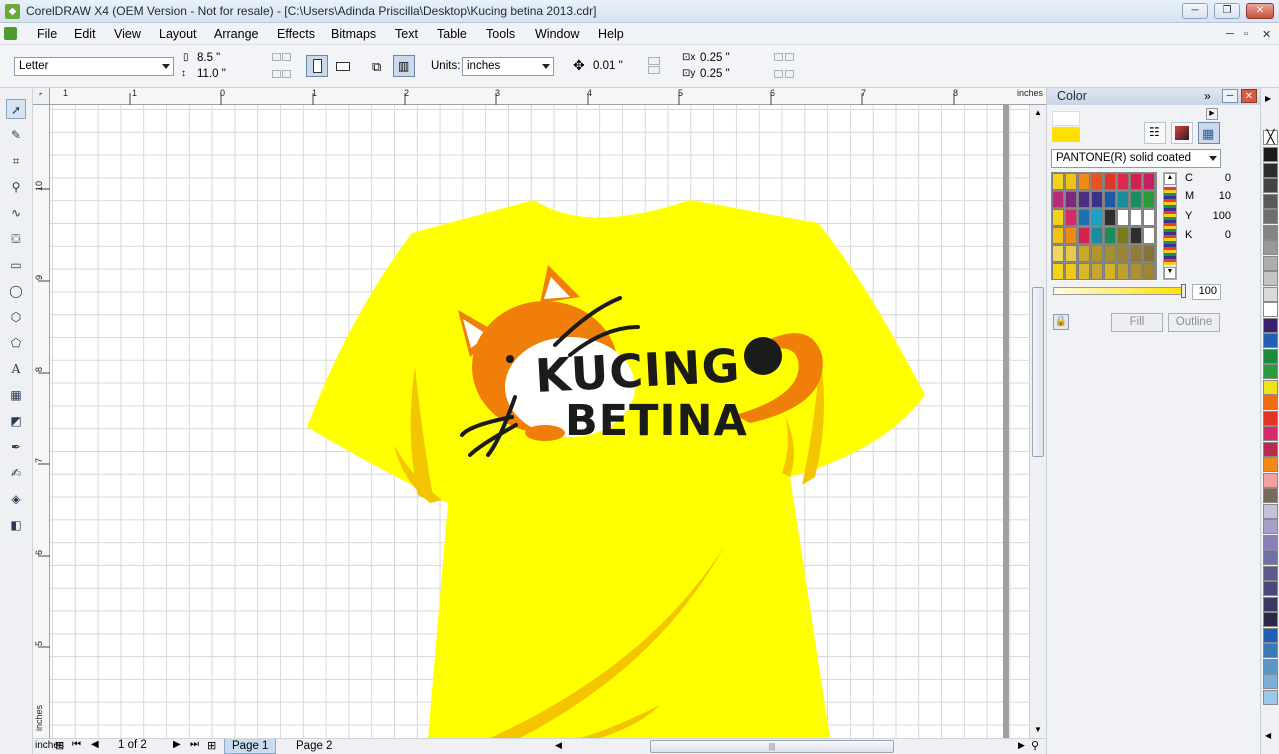 This screenshot has width=1279, height=754. What do you see at coordinates (1227, 11) in the screenshot?
I see `maximize-button: ❐` at bounding box center [1227, 11].